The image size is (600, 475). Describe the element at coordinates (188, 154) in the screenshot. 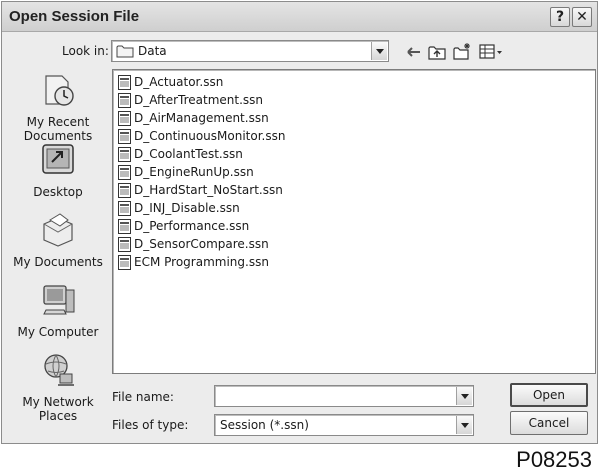

I see `file-name: D_CoolantTest.ssn` at that location.